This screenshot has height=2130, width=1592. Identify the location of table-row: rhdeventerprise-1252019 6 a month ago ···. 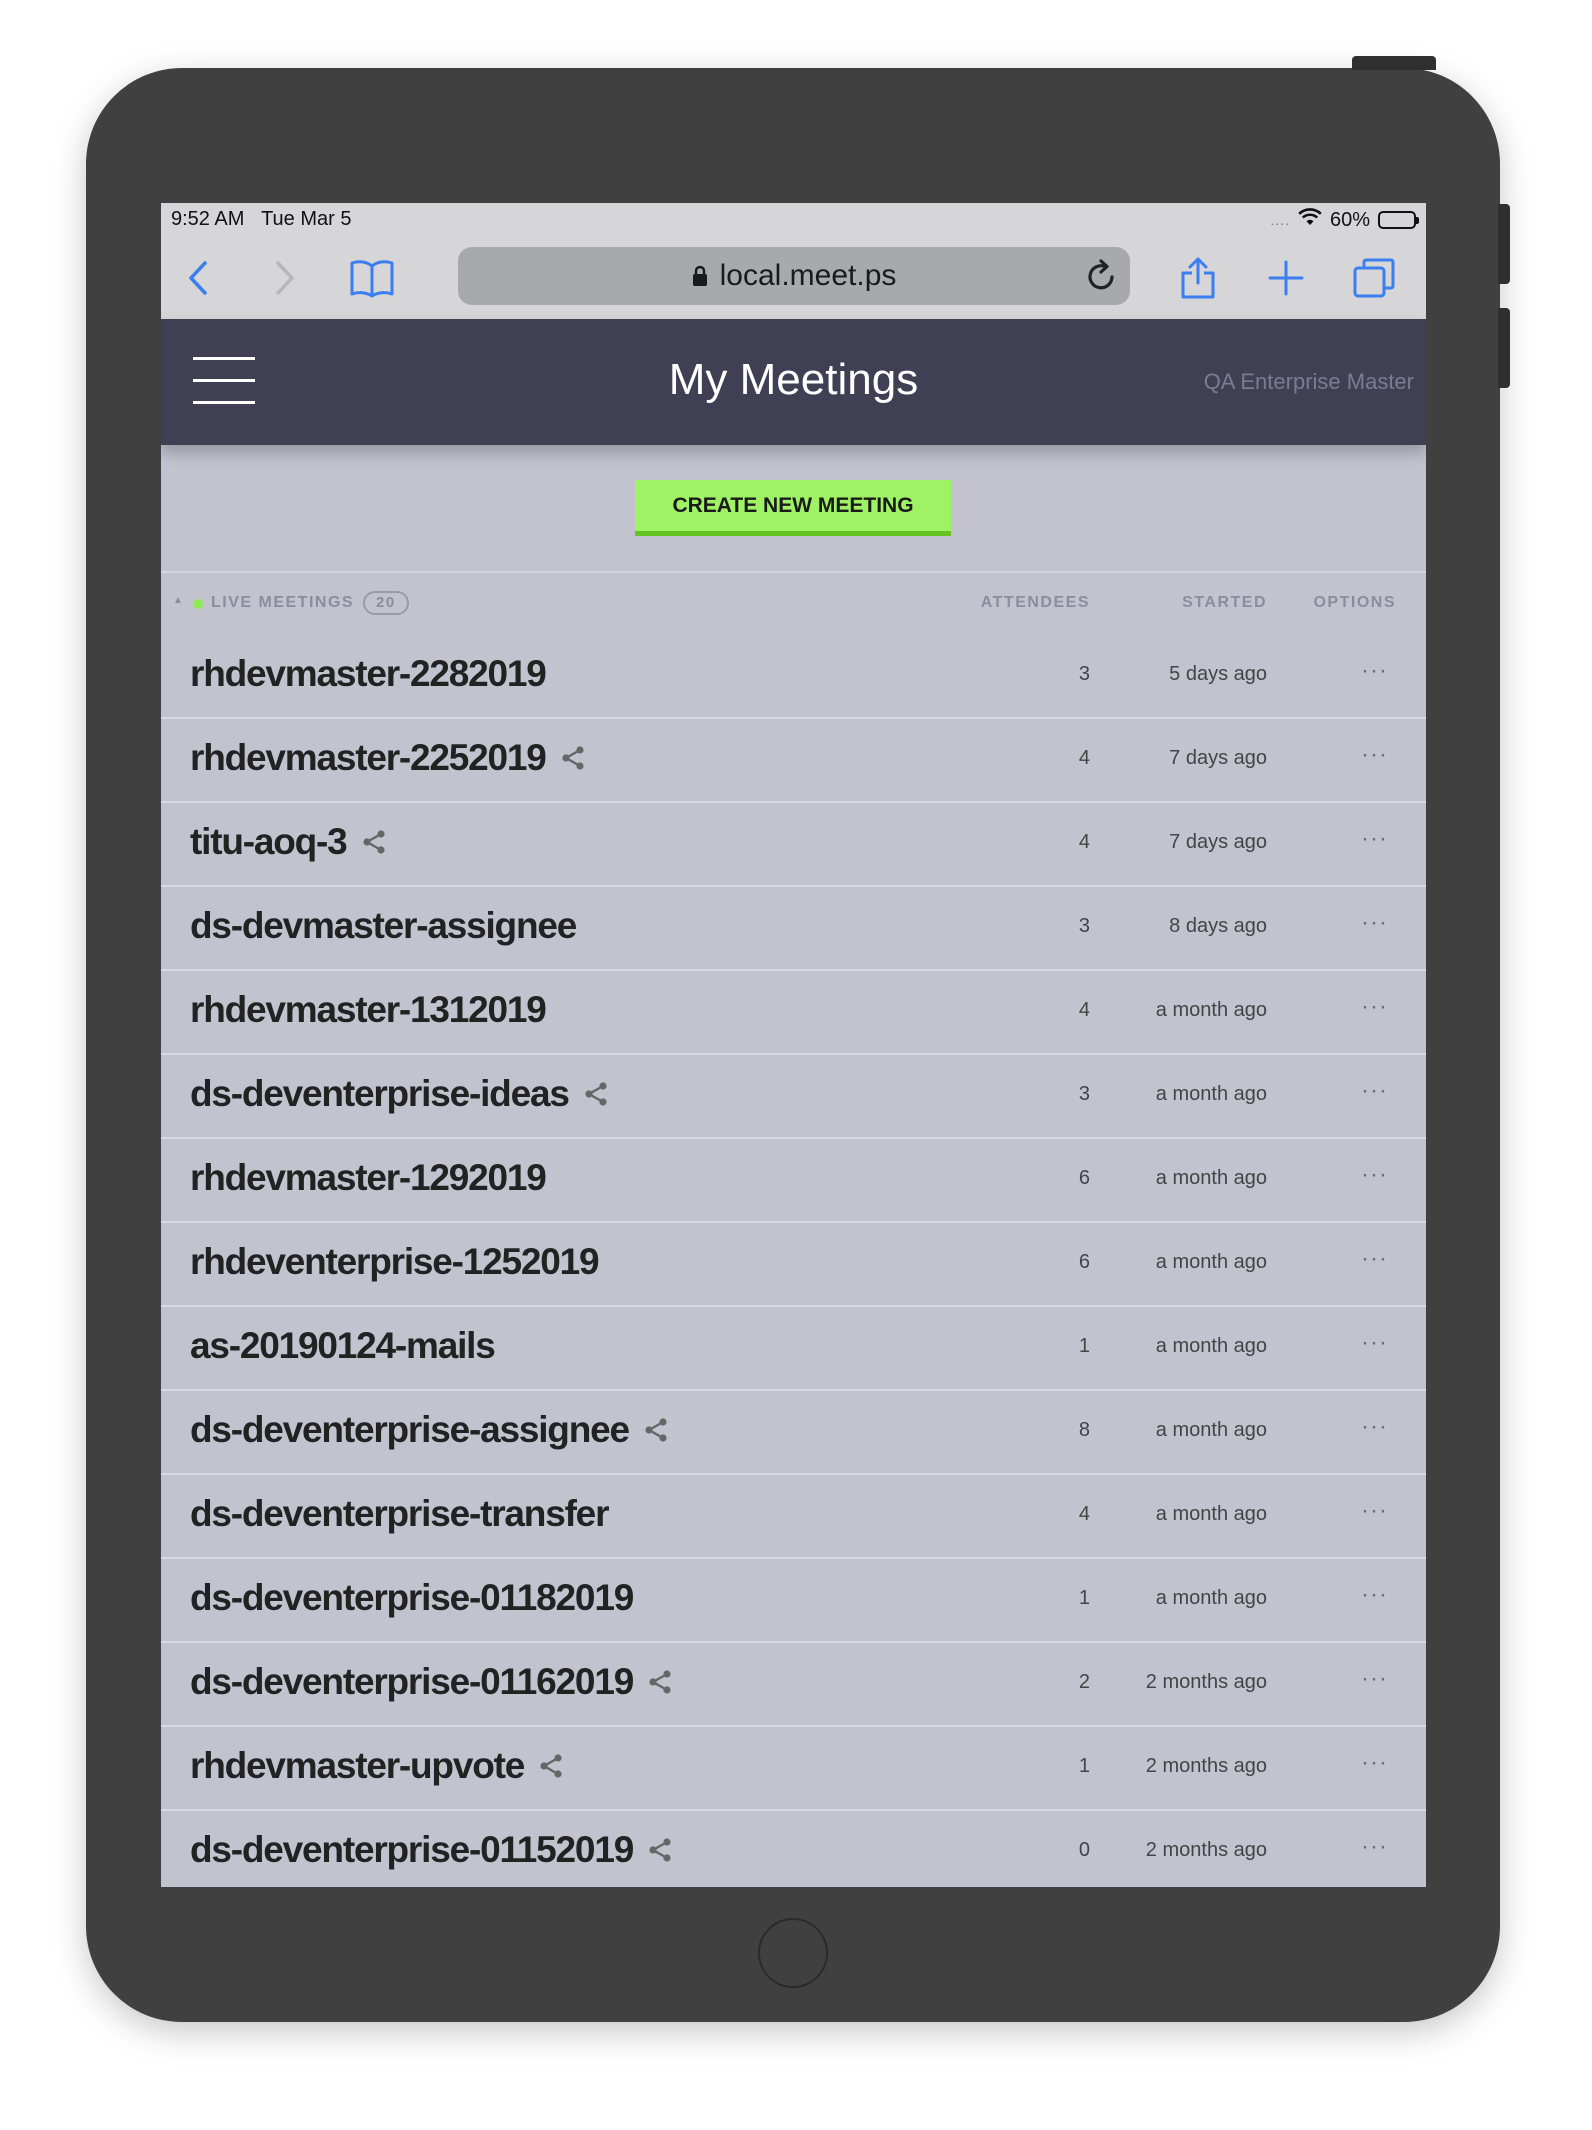
(793, 1265).